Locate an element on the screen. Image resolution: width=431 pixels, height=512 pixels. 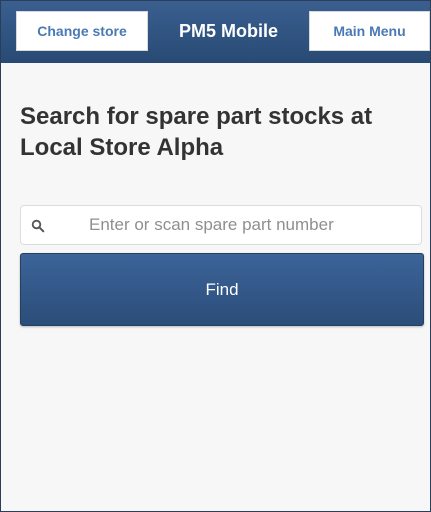
app-title: PM5 Mobile is located at coordinates (228, 30).